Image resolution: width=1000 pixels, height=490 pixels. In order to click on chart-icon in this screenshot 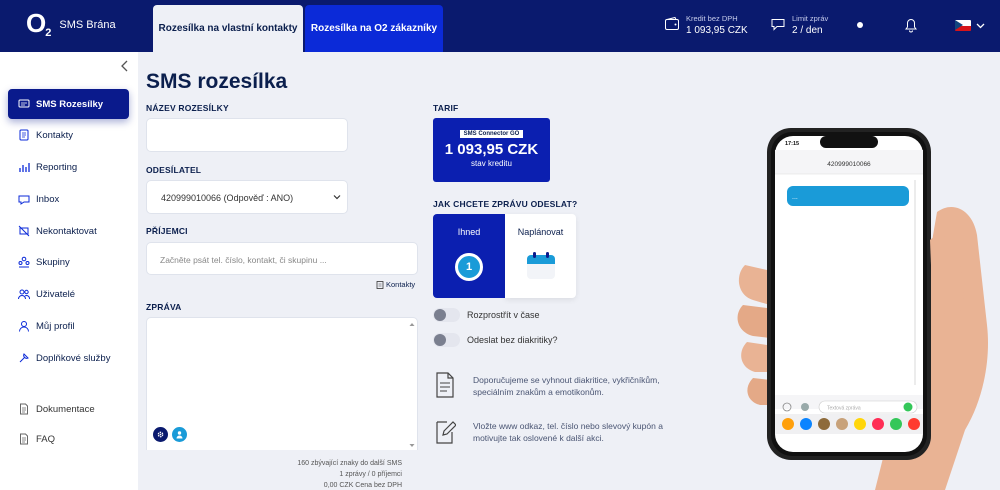, I will do `click(24, 167)`.